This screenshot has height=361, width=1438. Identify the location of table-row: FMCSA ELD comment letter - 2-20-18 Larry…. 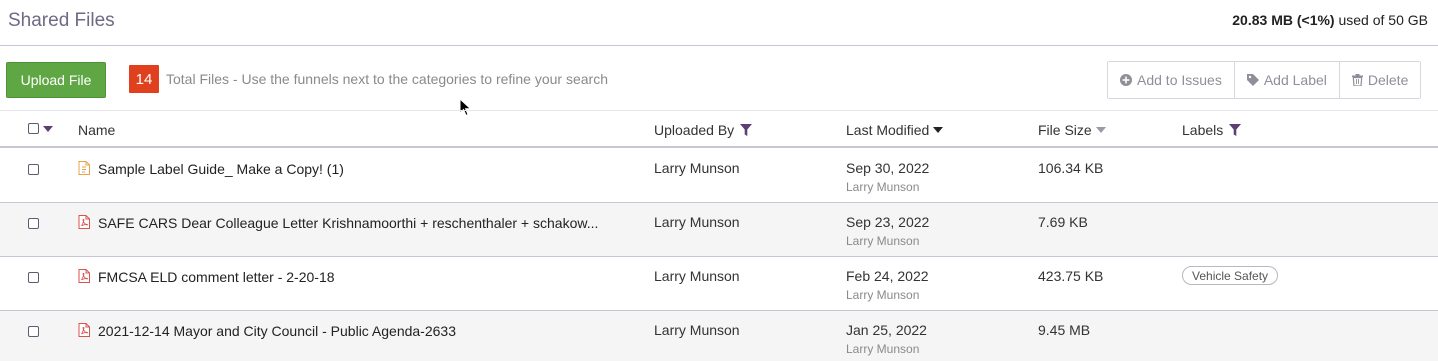
(719, 284).